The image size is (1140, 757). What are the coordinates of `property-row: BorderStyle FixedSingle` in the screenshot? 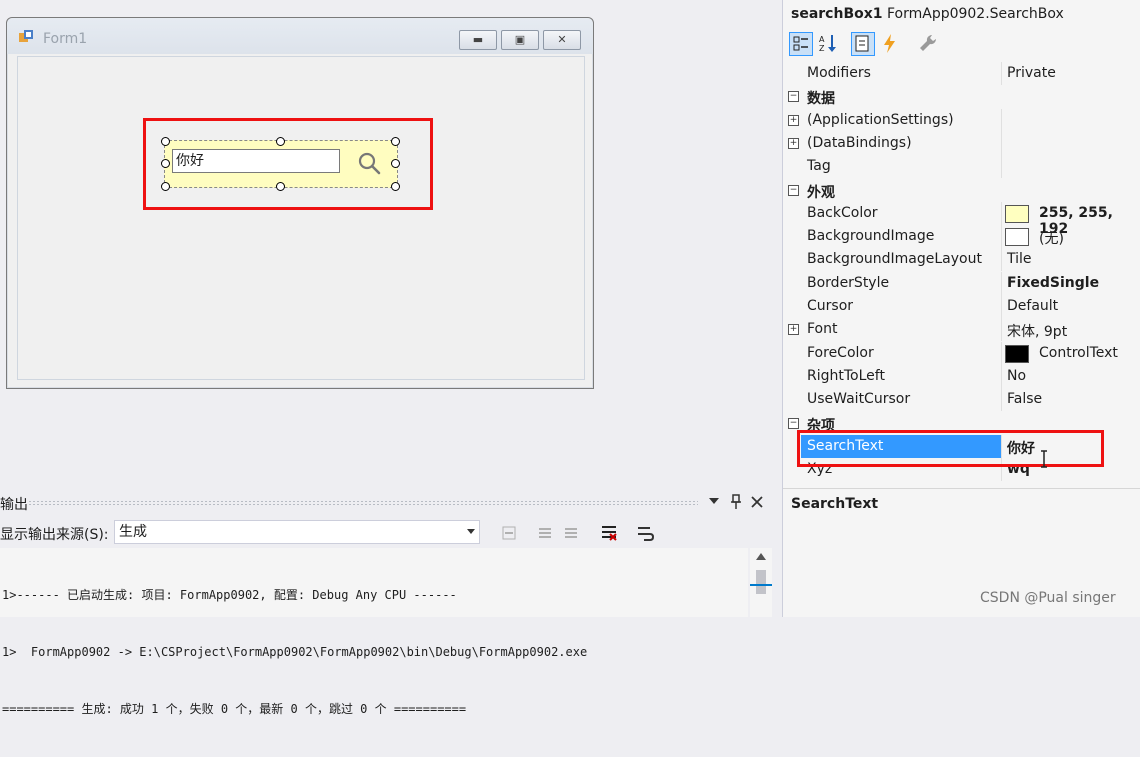 It's located at (961, 283).